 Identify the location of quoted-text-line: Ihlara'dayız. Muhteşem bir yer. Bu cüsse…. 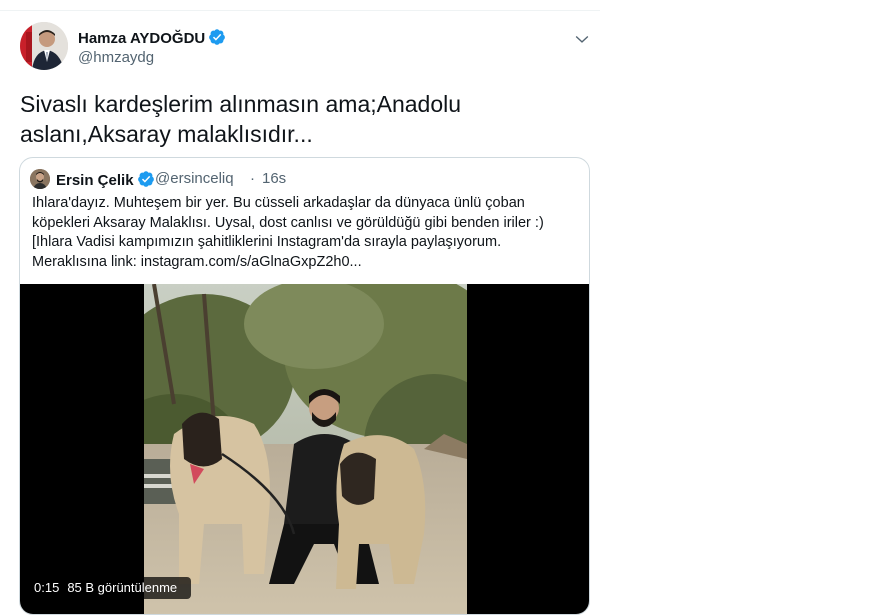
(278, 203).